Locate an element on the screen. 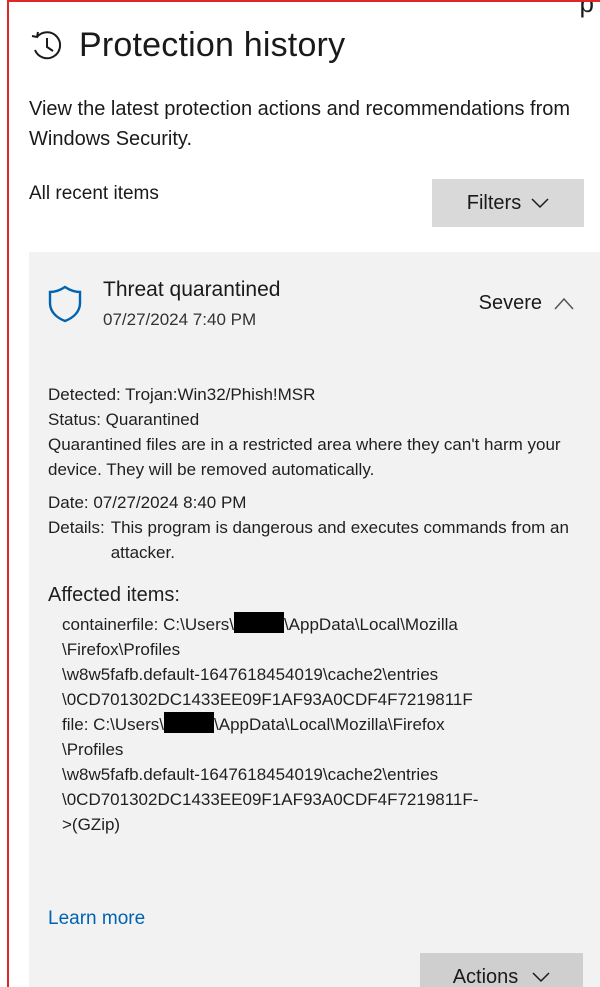 The width and height of the screenshot is (600, 987). threat-title: Threat quarantined is located at coordinates (192, 289).